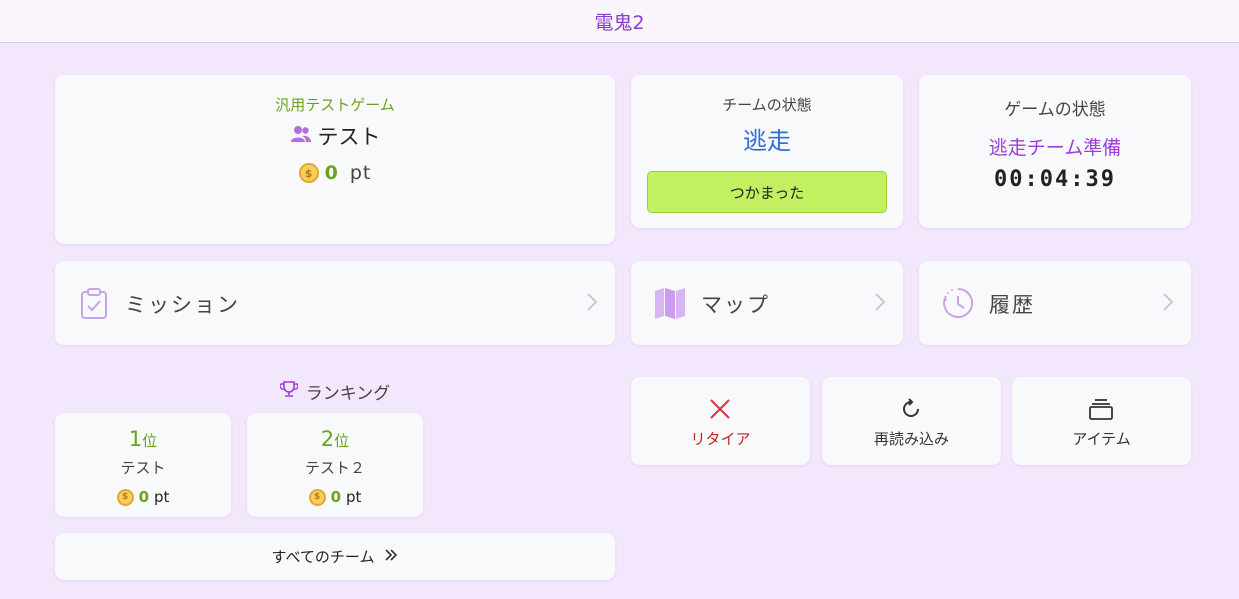 Image resolution: width=1239 pixels, height=599 pixels. I want to click on map-nav: マップ, so click(767, 303).